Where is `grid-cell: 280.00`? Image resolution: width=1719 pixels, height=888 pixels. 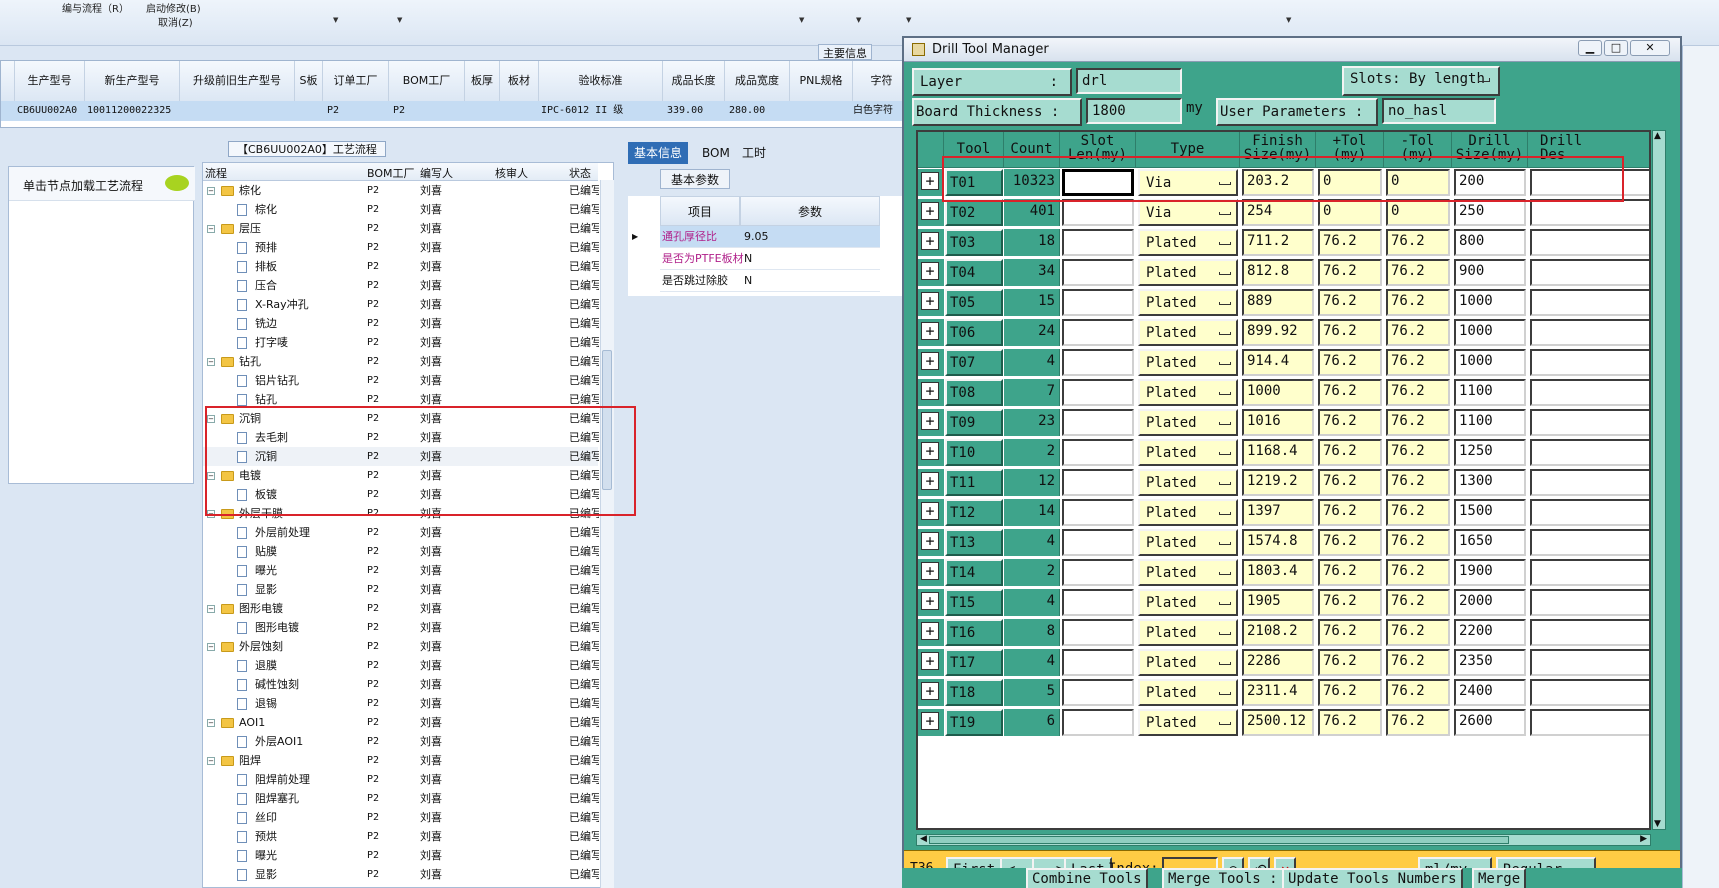 grid-cell: 280.00 is located at coordinates (759, 111).